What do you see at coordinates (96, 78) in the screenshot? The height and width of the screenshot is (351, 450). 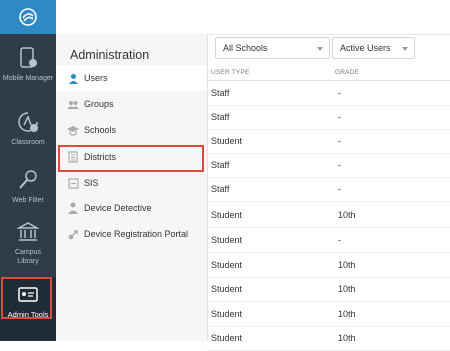 I see `admin-item-label: Users` at bounding box center [96, 78].